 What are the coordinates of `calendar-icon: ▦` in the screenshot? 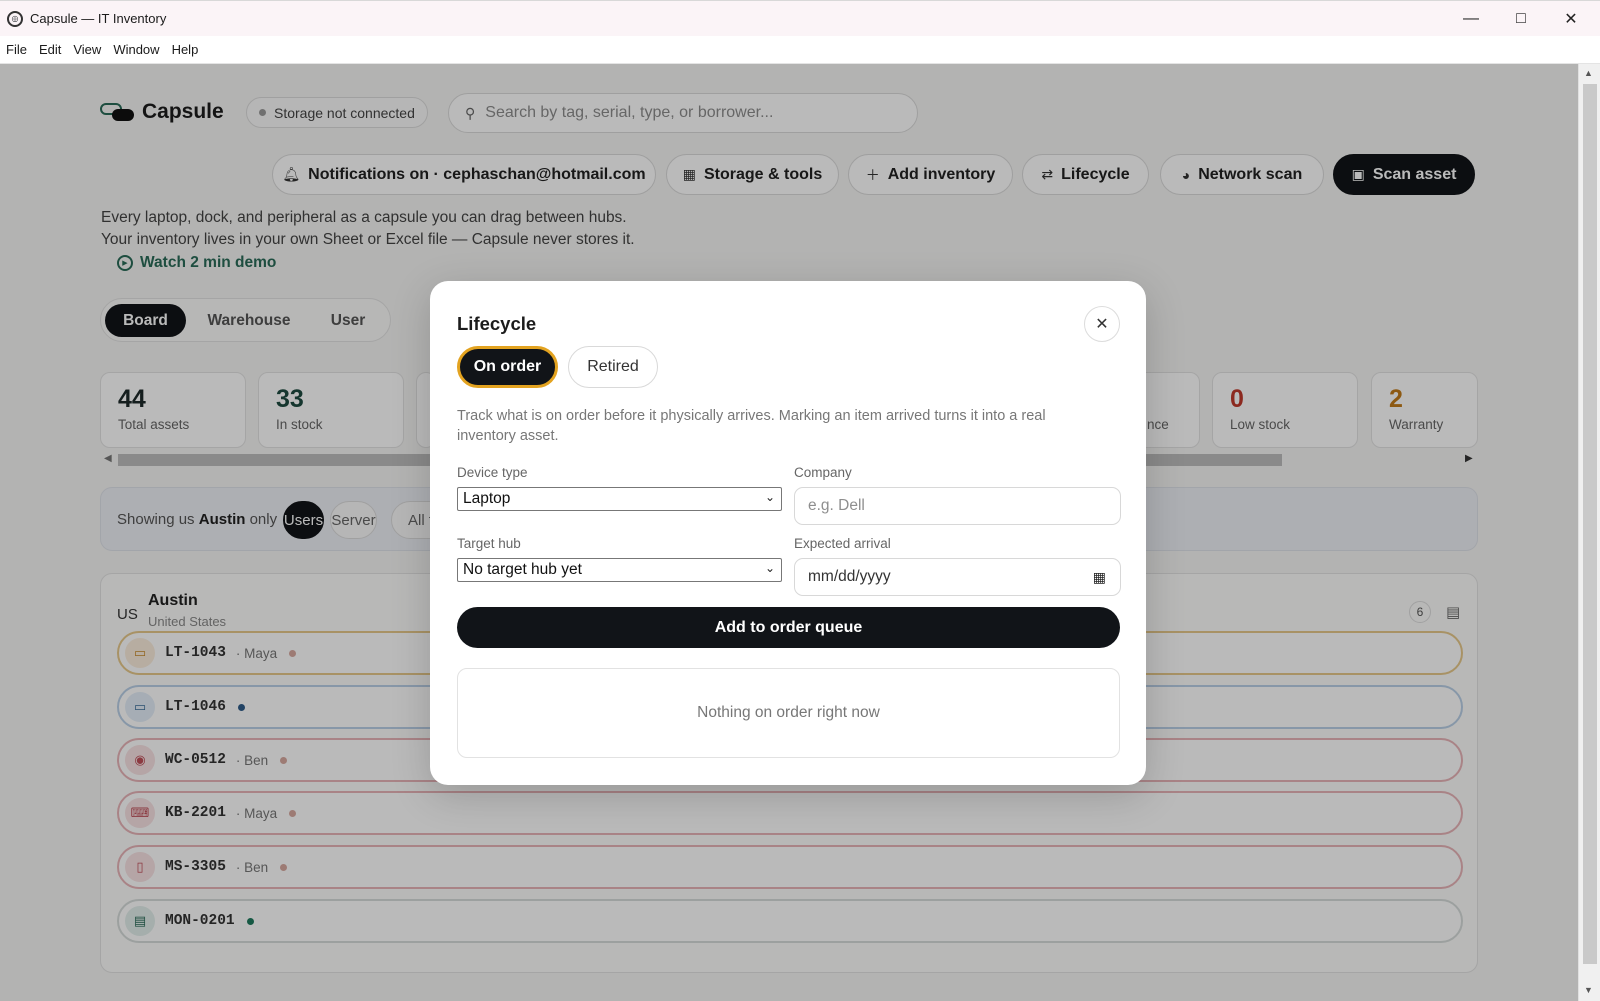 It's located at (1099, 577).